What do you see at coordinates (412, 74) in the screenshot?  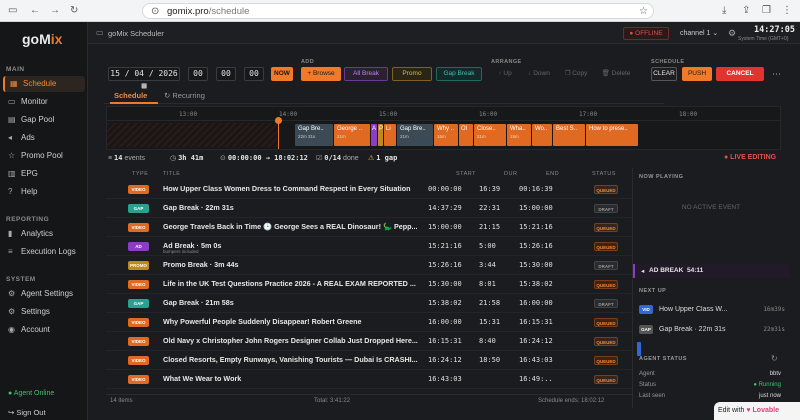 I see `promo-button: Promo` at bounding box center [412, 74].